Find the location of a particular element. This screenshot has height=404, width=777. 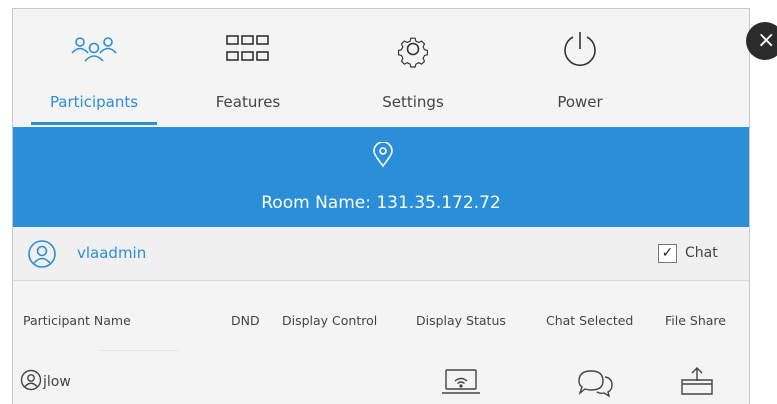

settings-gear-icon is located at coordinates (413, 52).